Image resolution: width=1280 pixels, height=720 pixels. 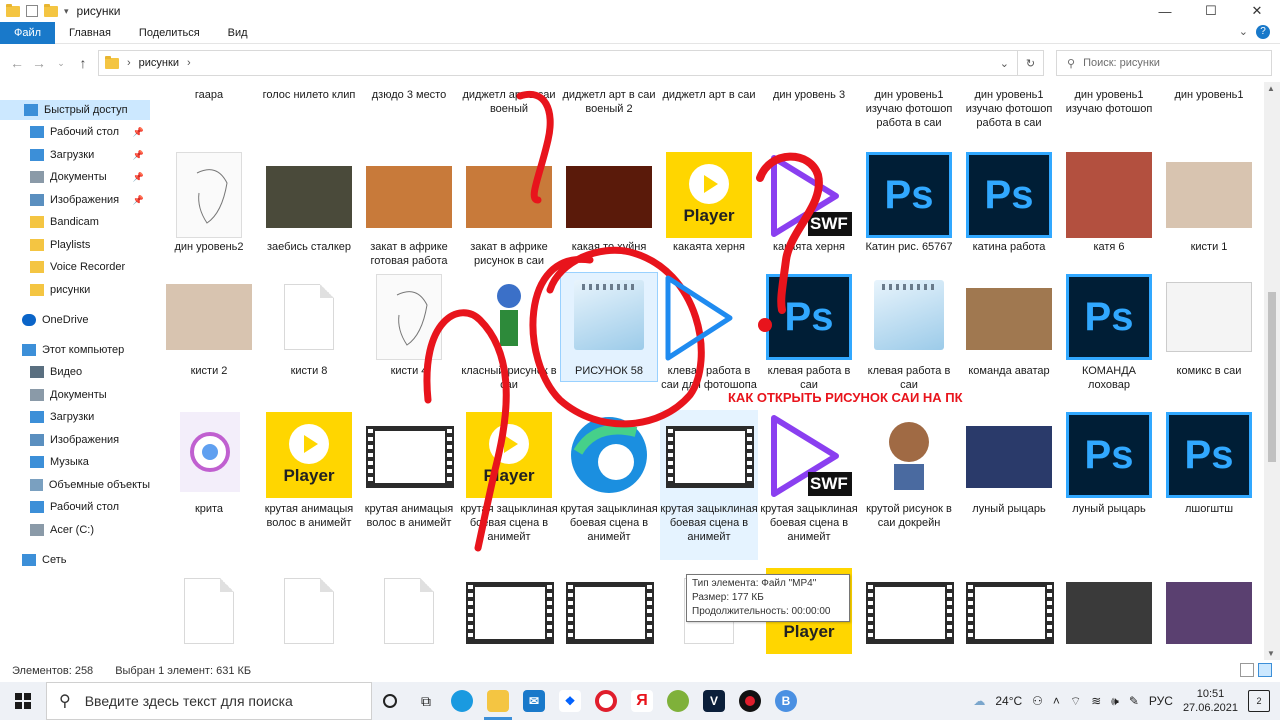 I want to click on file-item: класный рисунок в саи, so click(x=509, y=378).